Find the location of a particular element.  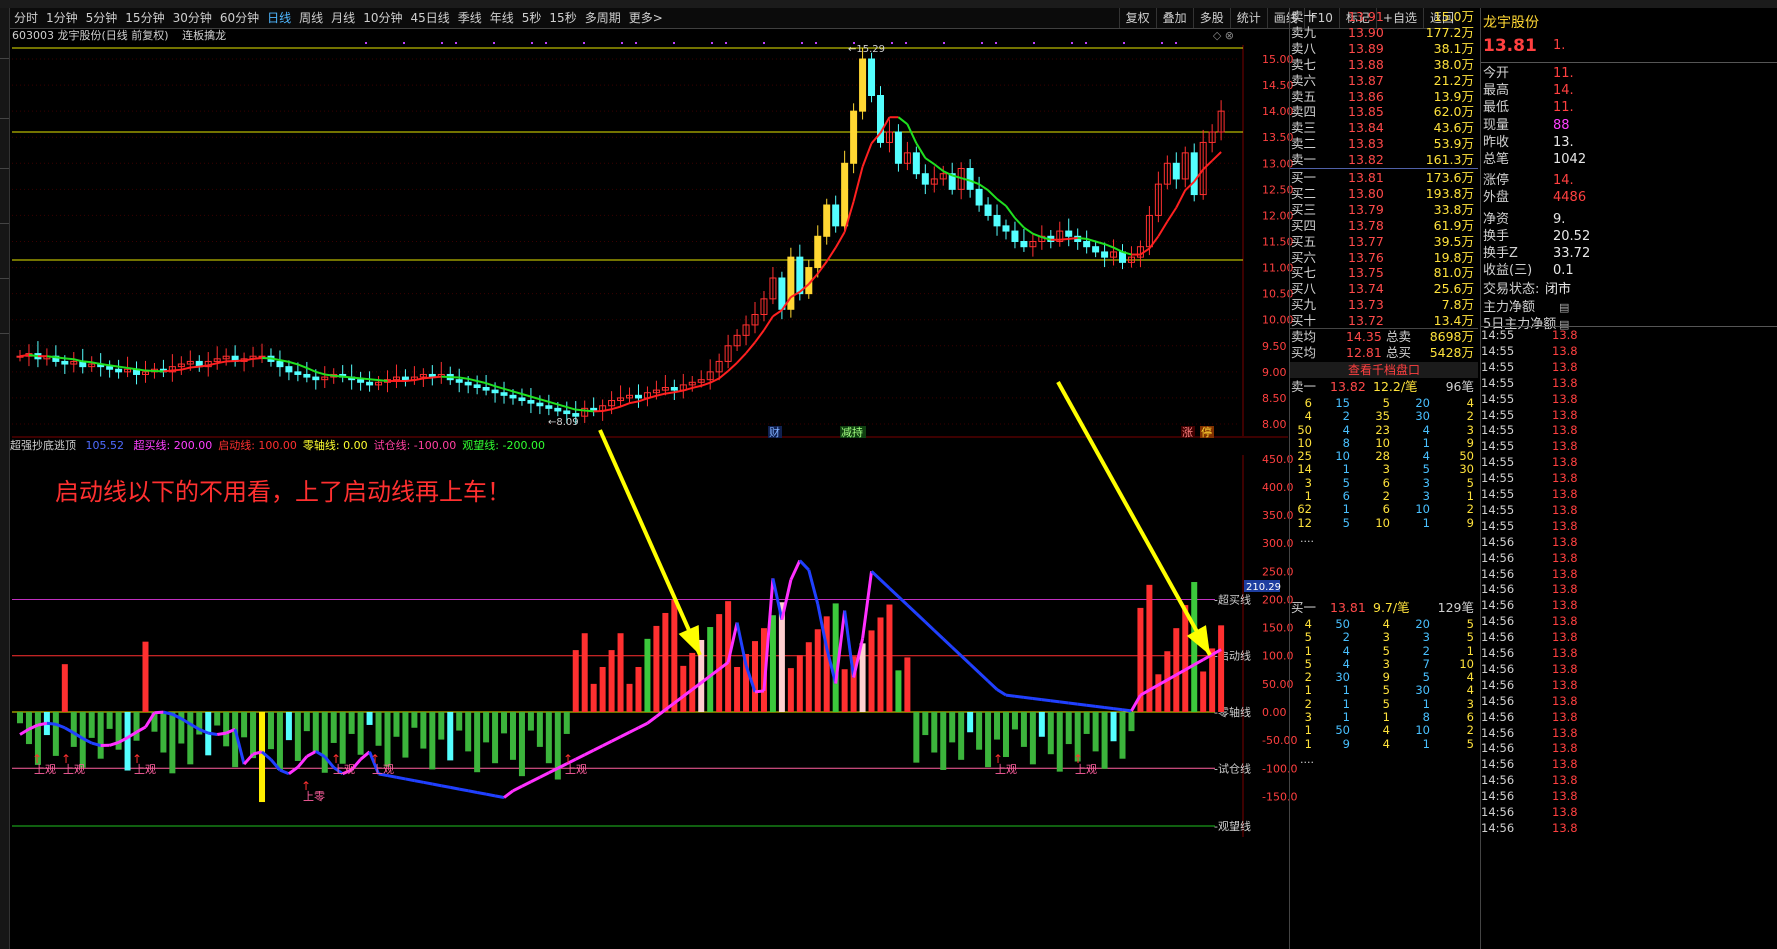

ask-row: 卖九 13.90 177.2万 is located at coordinates (1384, 33).